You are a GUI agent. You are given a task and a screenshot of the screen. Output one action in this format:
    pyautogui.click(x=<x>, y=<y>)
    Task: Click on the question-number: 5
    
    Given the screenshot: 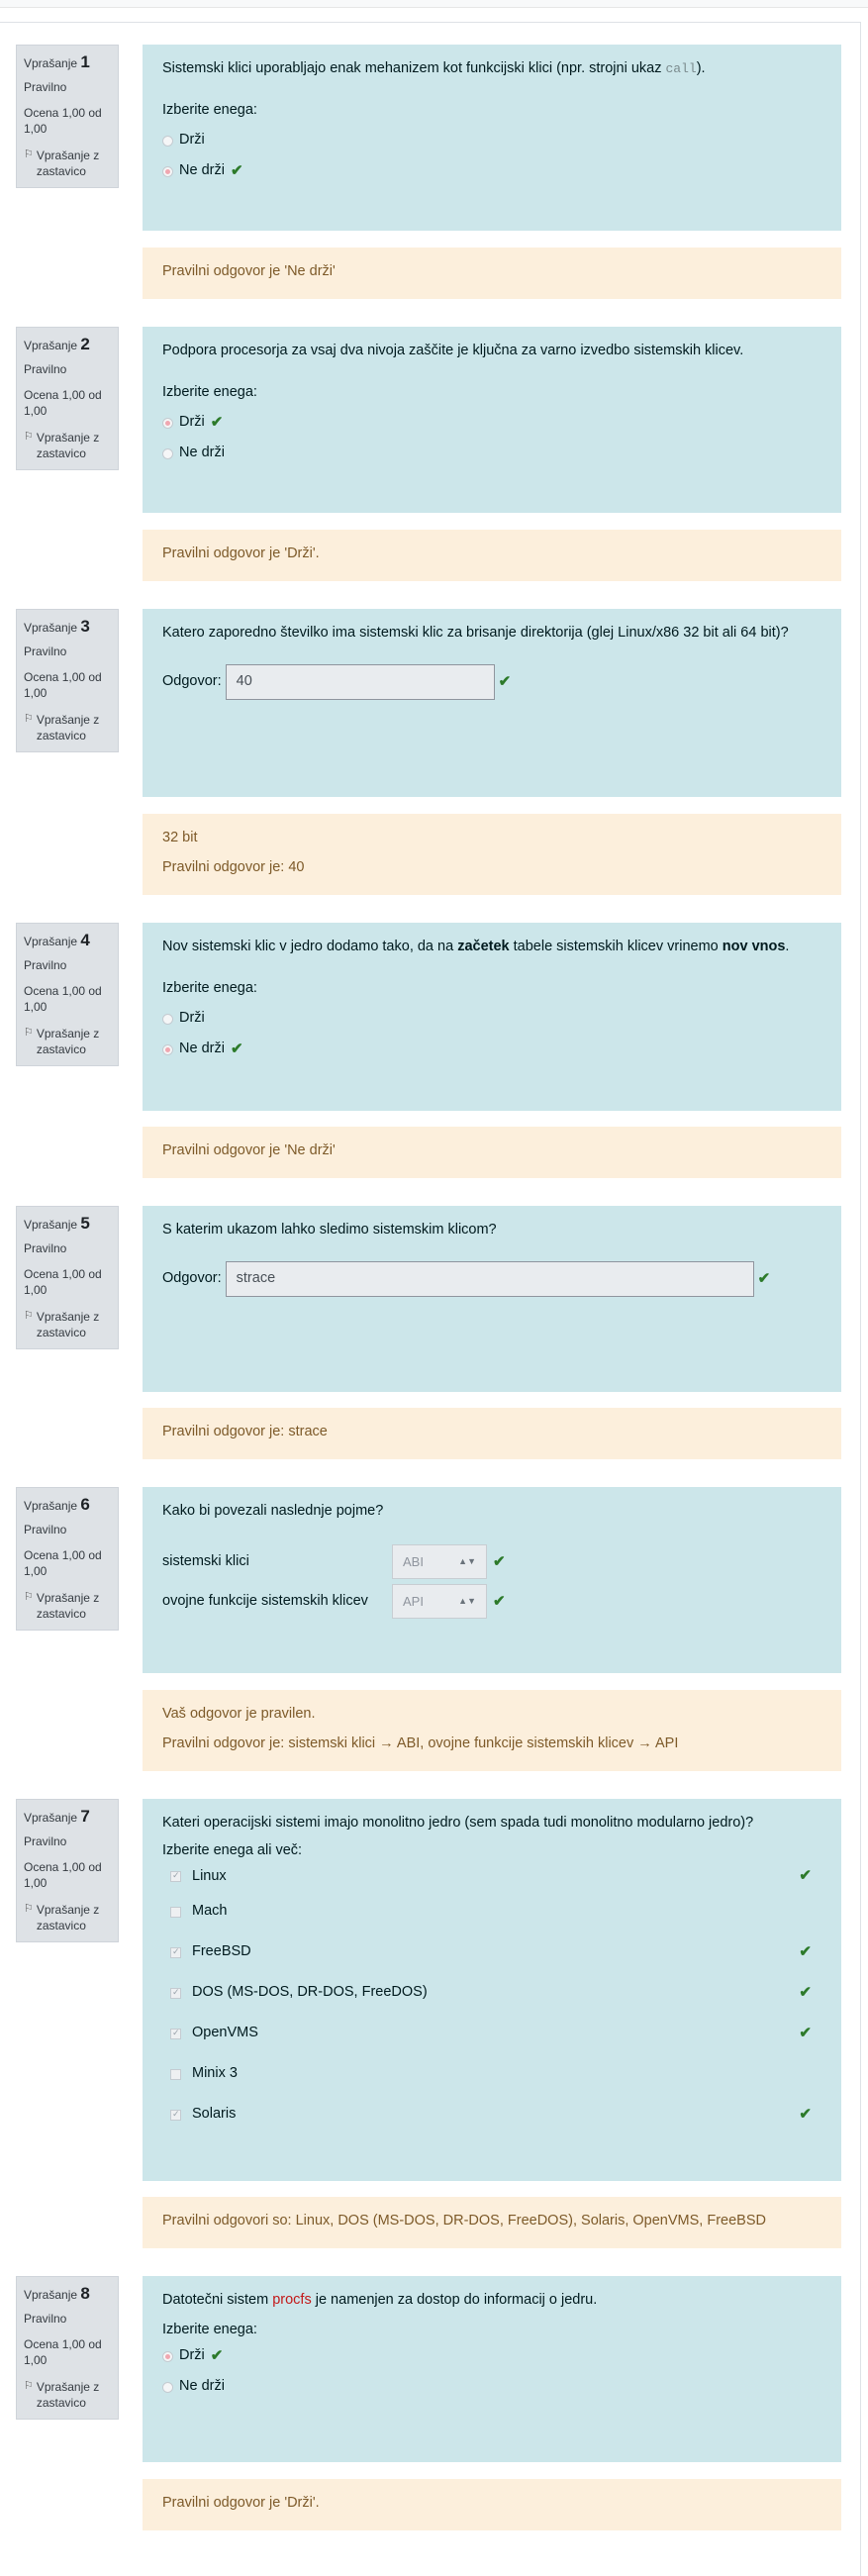 What is the action you would take?
    pyautogui.click(x=85, y=1224)
    